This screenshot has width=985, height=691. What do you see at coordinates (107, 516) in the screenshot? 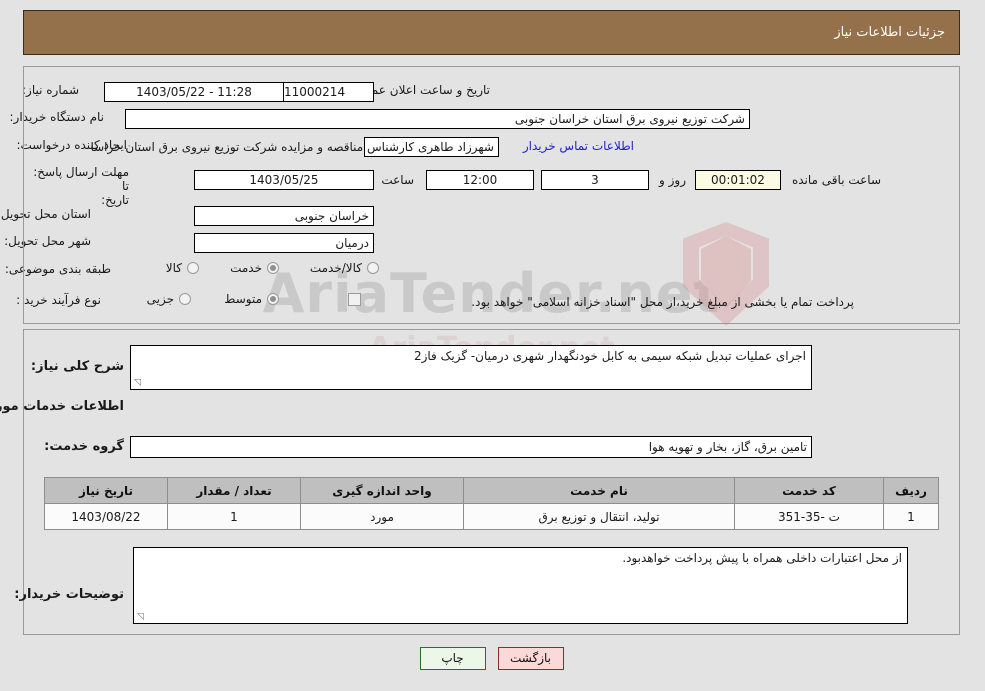
I see `cell-need-date: 1403/08/22` at bounding box center [107, 516].